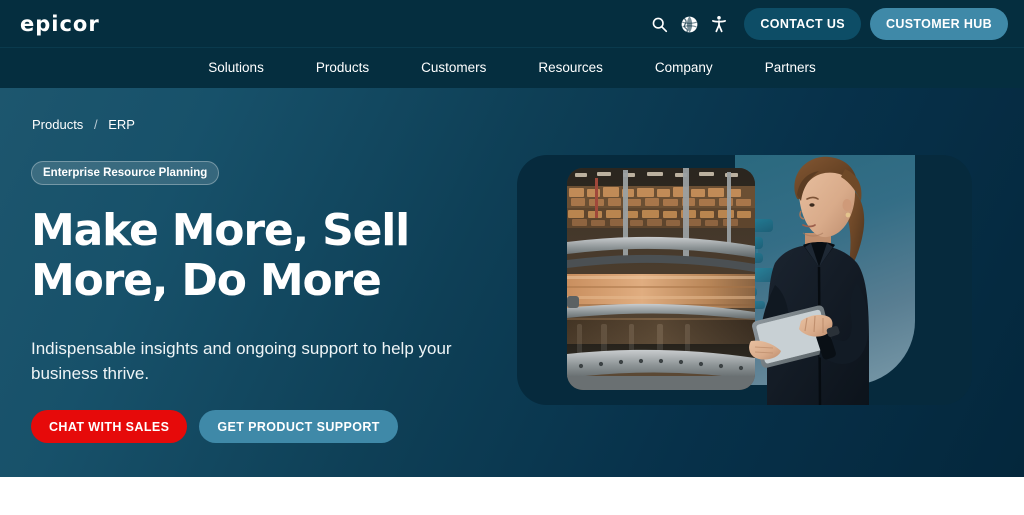 The image size is (1024, 515). What do you see at coordinates (125, 173) in the screenshot?
I see `category-badge: Enterprise Resource Planning` at bounding box center [125, 173].